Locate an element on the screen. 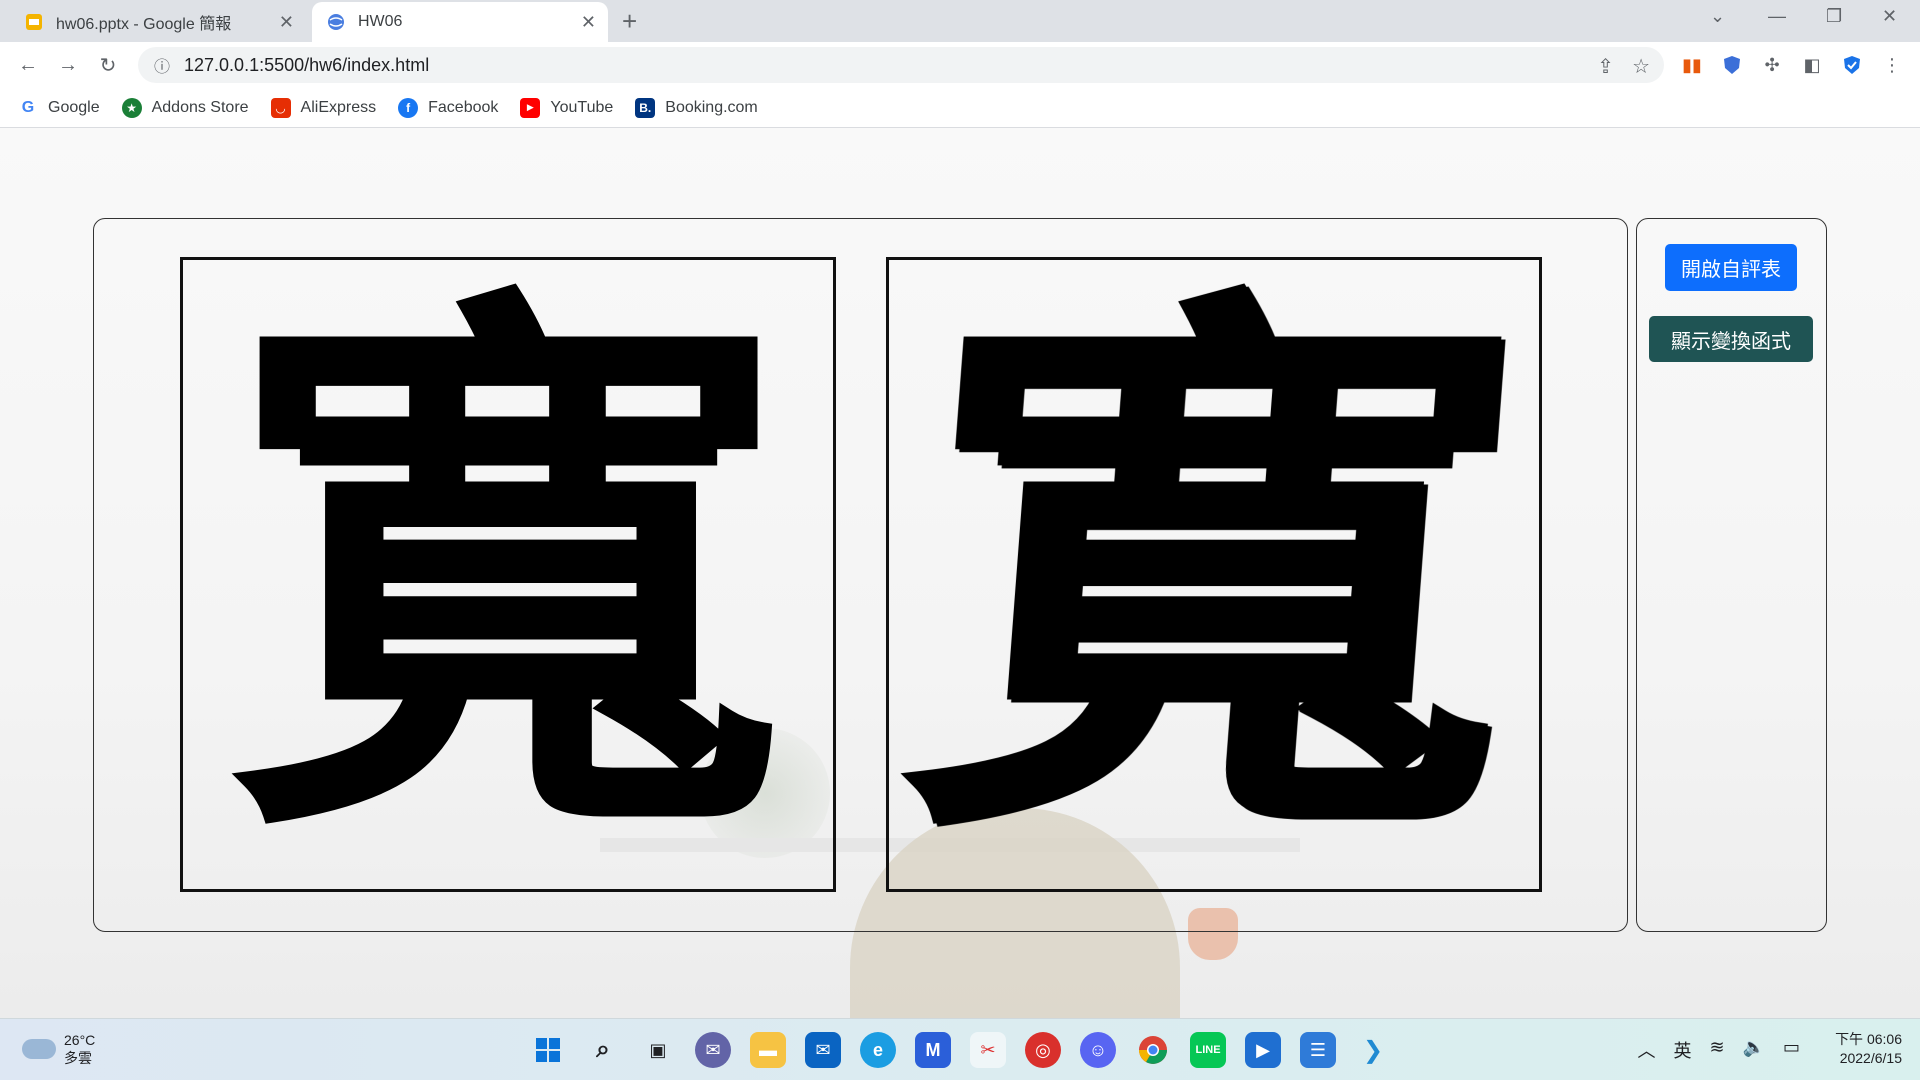  task-view-icon: ▣ is located at coordinates (658, 1050).